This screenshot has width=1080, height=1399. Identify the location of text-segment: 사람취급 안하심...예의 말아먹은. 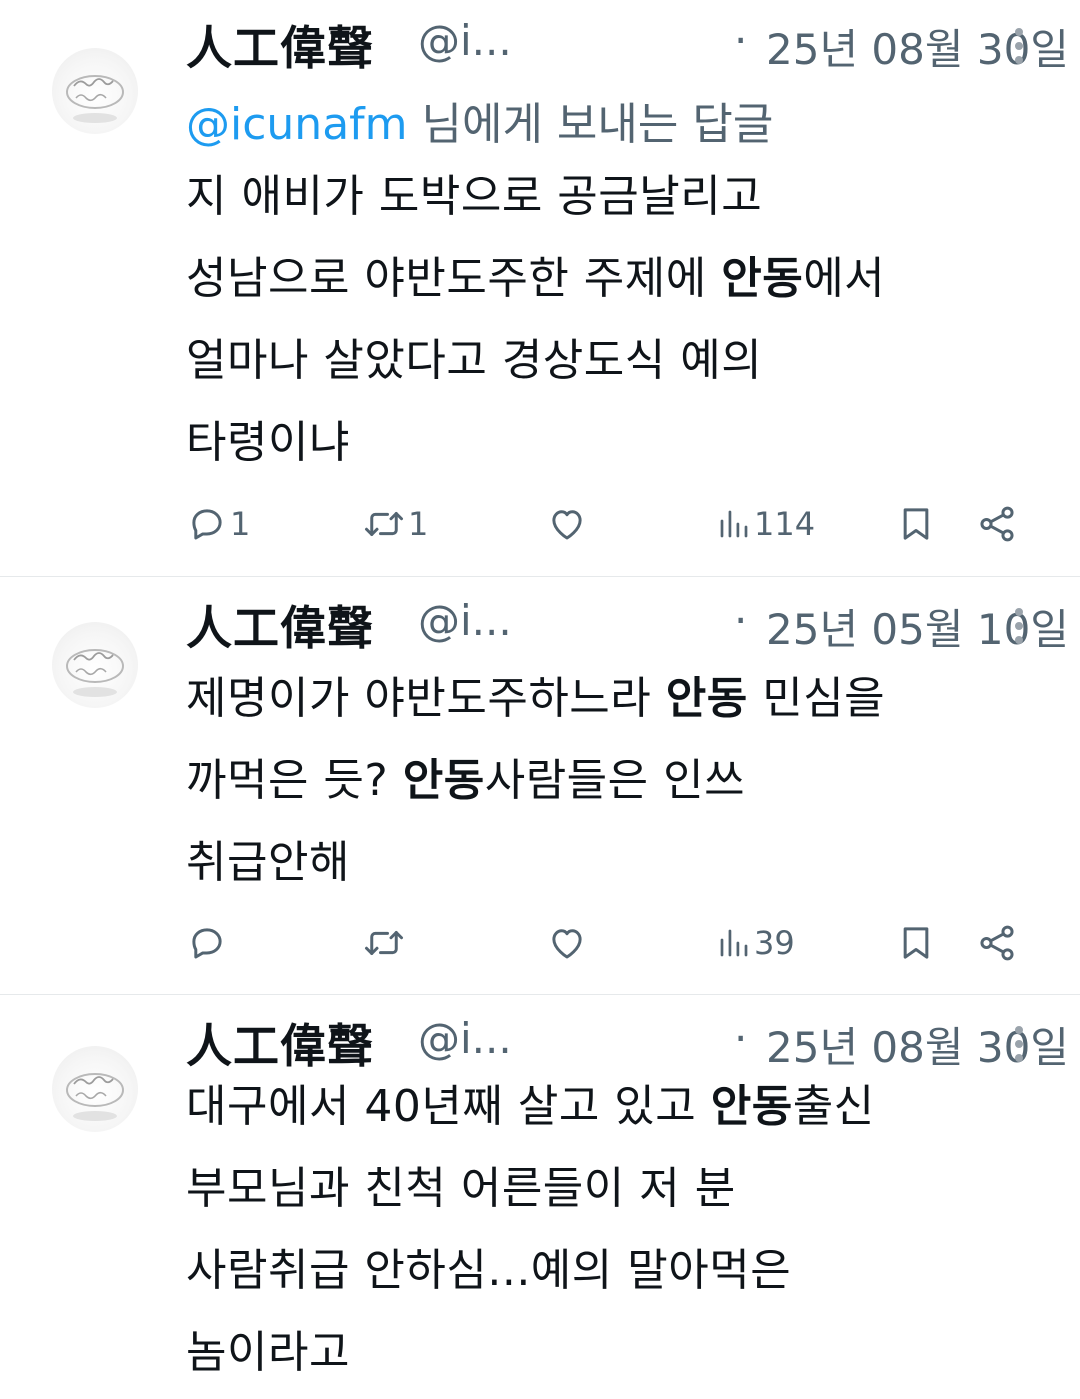
(489, 1270).